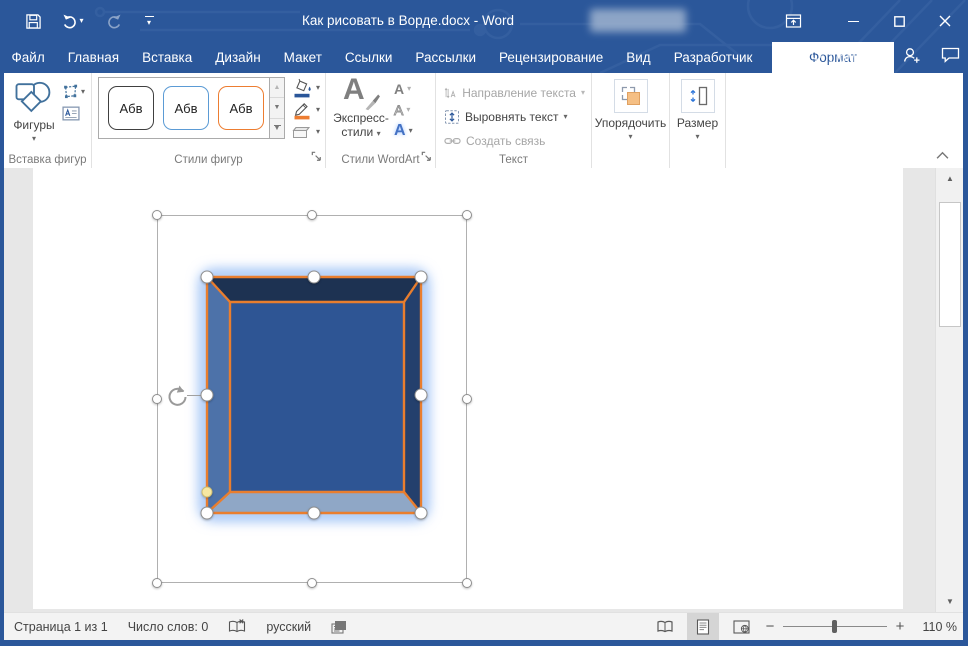 This screenshot has width=968, height=646. I want to click on share-button, so click(911, 58).